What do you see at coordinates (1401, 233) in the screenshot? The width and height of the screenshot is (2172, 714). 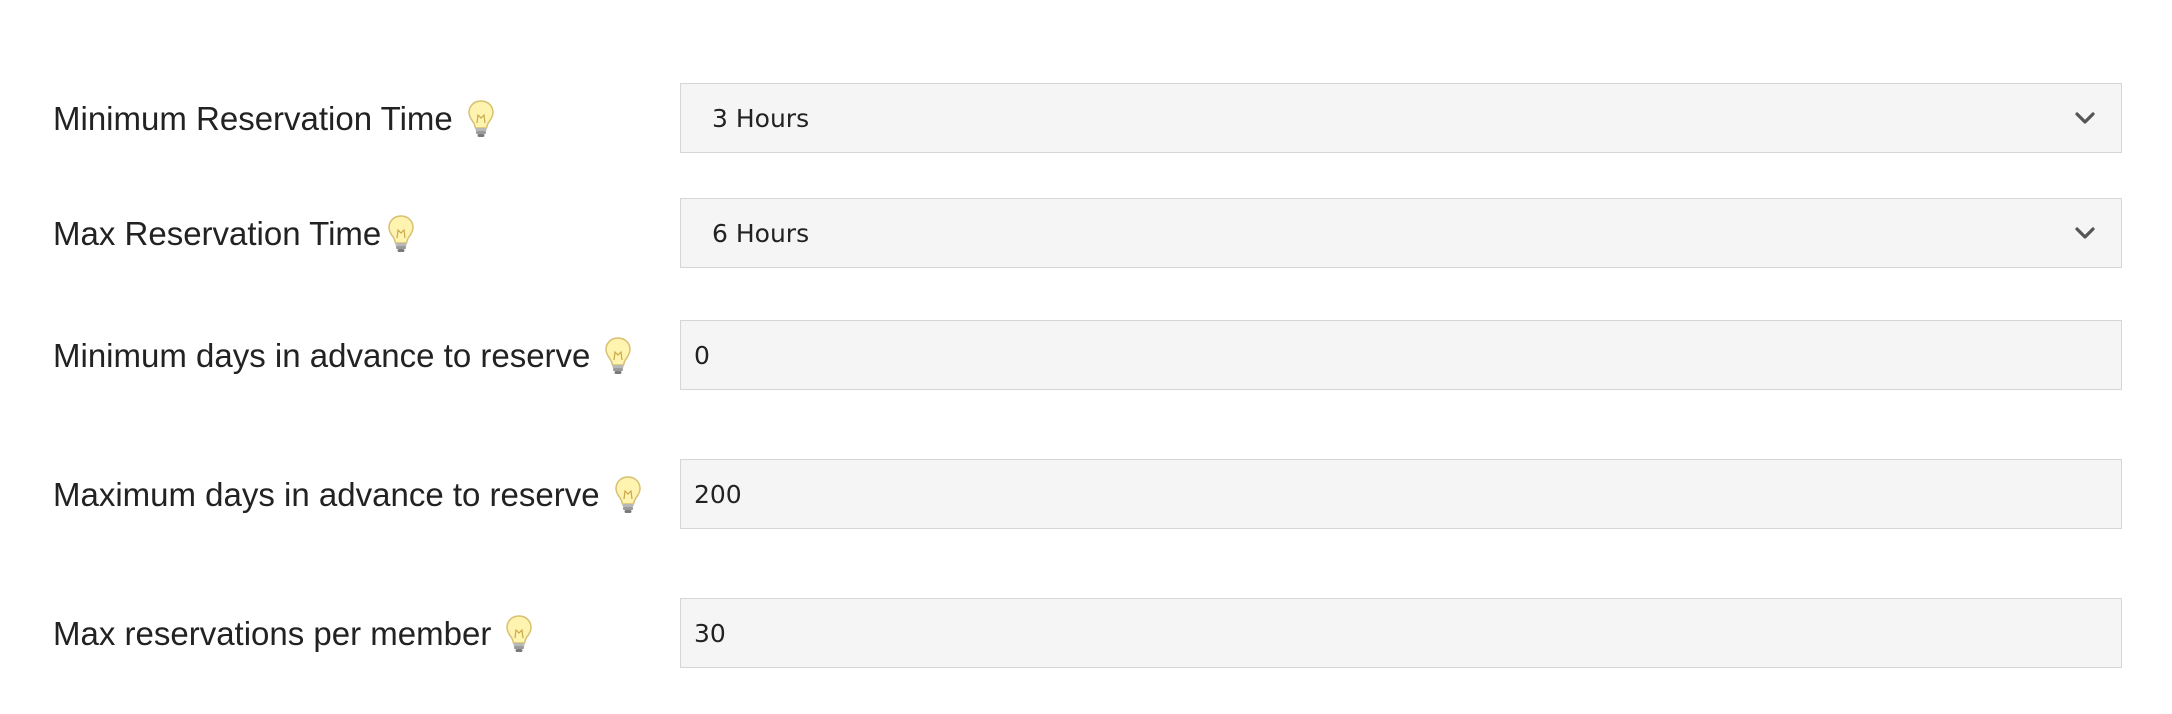 I see `max-reservation-time-select: 6 Hours` at bounding box center [1401, 233].